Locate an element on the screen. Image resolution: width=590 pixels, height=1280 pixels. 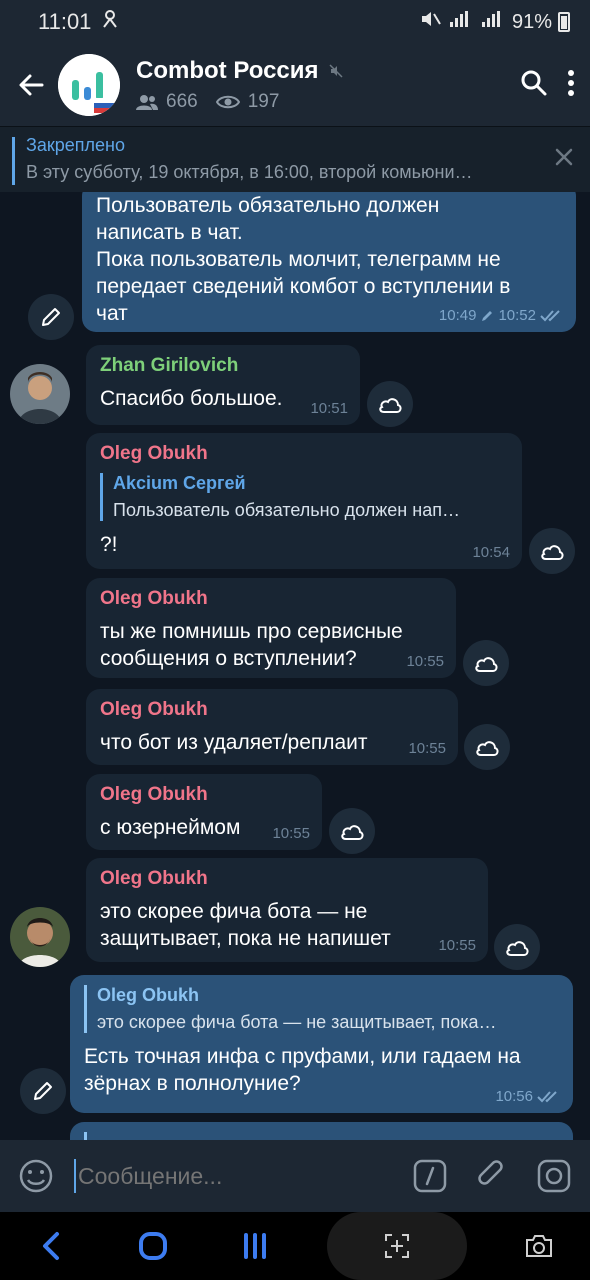
scan-button is located at coordinates (397, 1246).